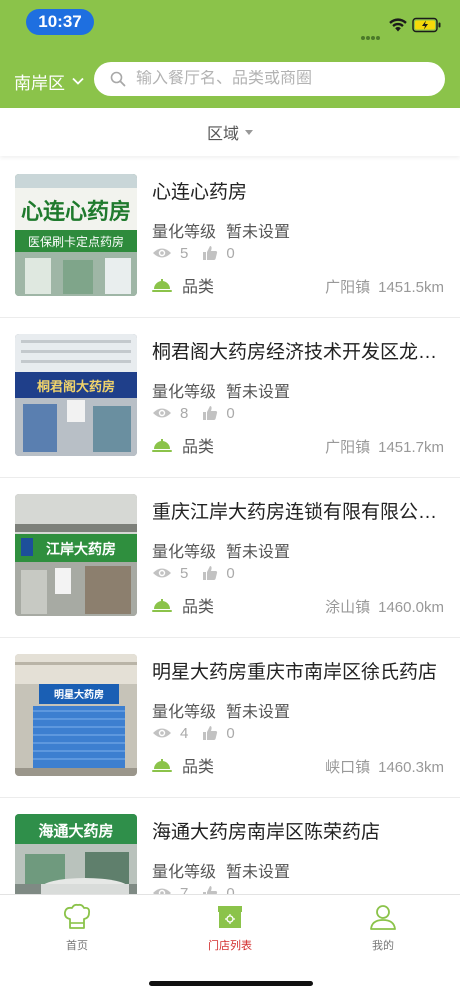 The width and height of the screenshot is (460, 996). What do you see at coordinates (76, 715) in the screenshot?
I see `store-photo: 明星大药房` at bounding box center [76, 715].